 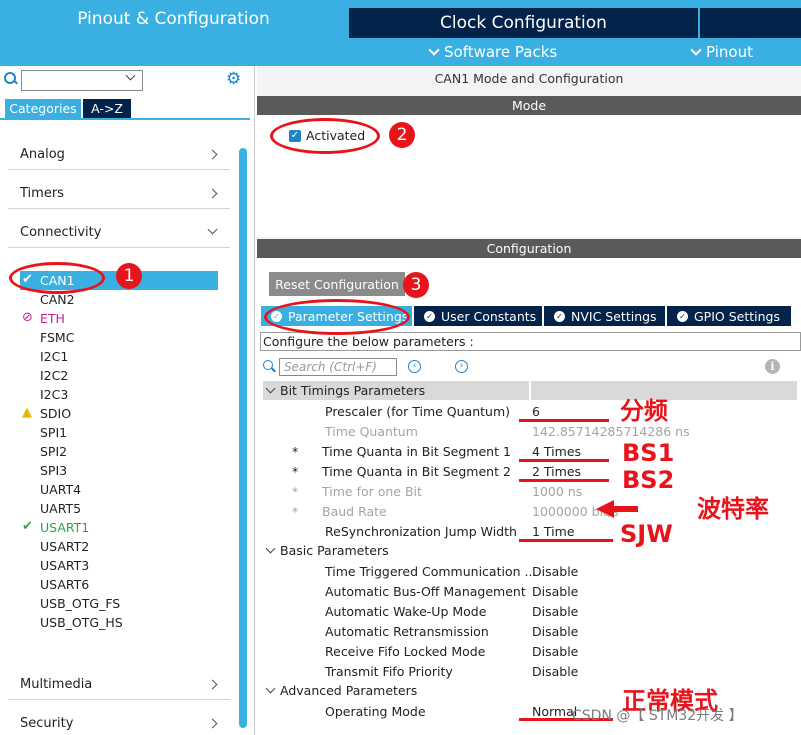 I want to click on annotation-ellipse-activated, so click(x=325, y=136).